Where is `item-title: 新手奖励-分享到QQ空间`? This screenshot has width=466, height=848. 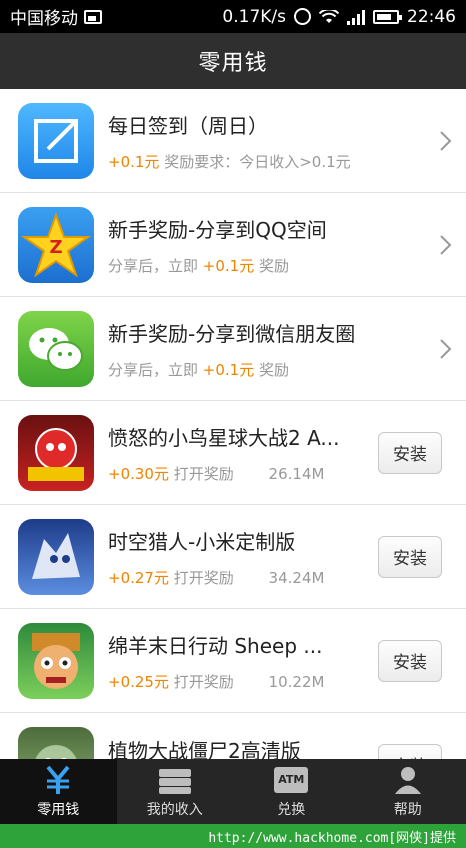 item-title: 新手奖励-分享到QQ空间 is located at coordinates (217, 229).